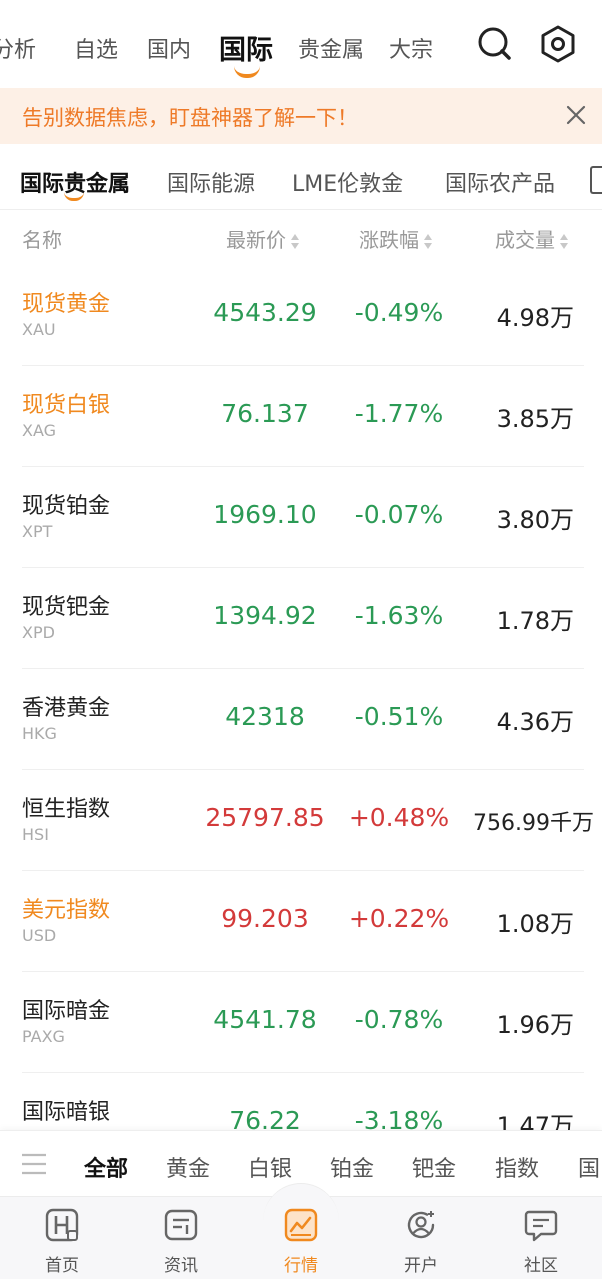 The width and height of the screenshot is (602, 1279). What do you see at coordinates (541, 1238) in the screenshot?
I see `nav-community: 社区` at bounding box center [541, 1238].